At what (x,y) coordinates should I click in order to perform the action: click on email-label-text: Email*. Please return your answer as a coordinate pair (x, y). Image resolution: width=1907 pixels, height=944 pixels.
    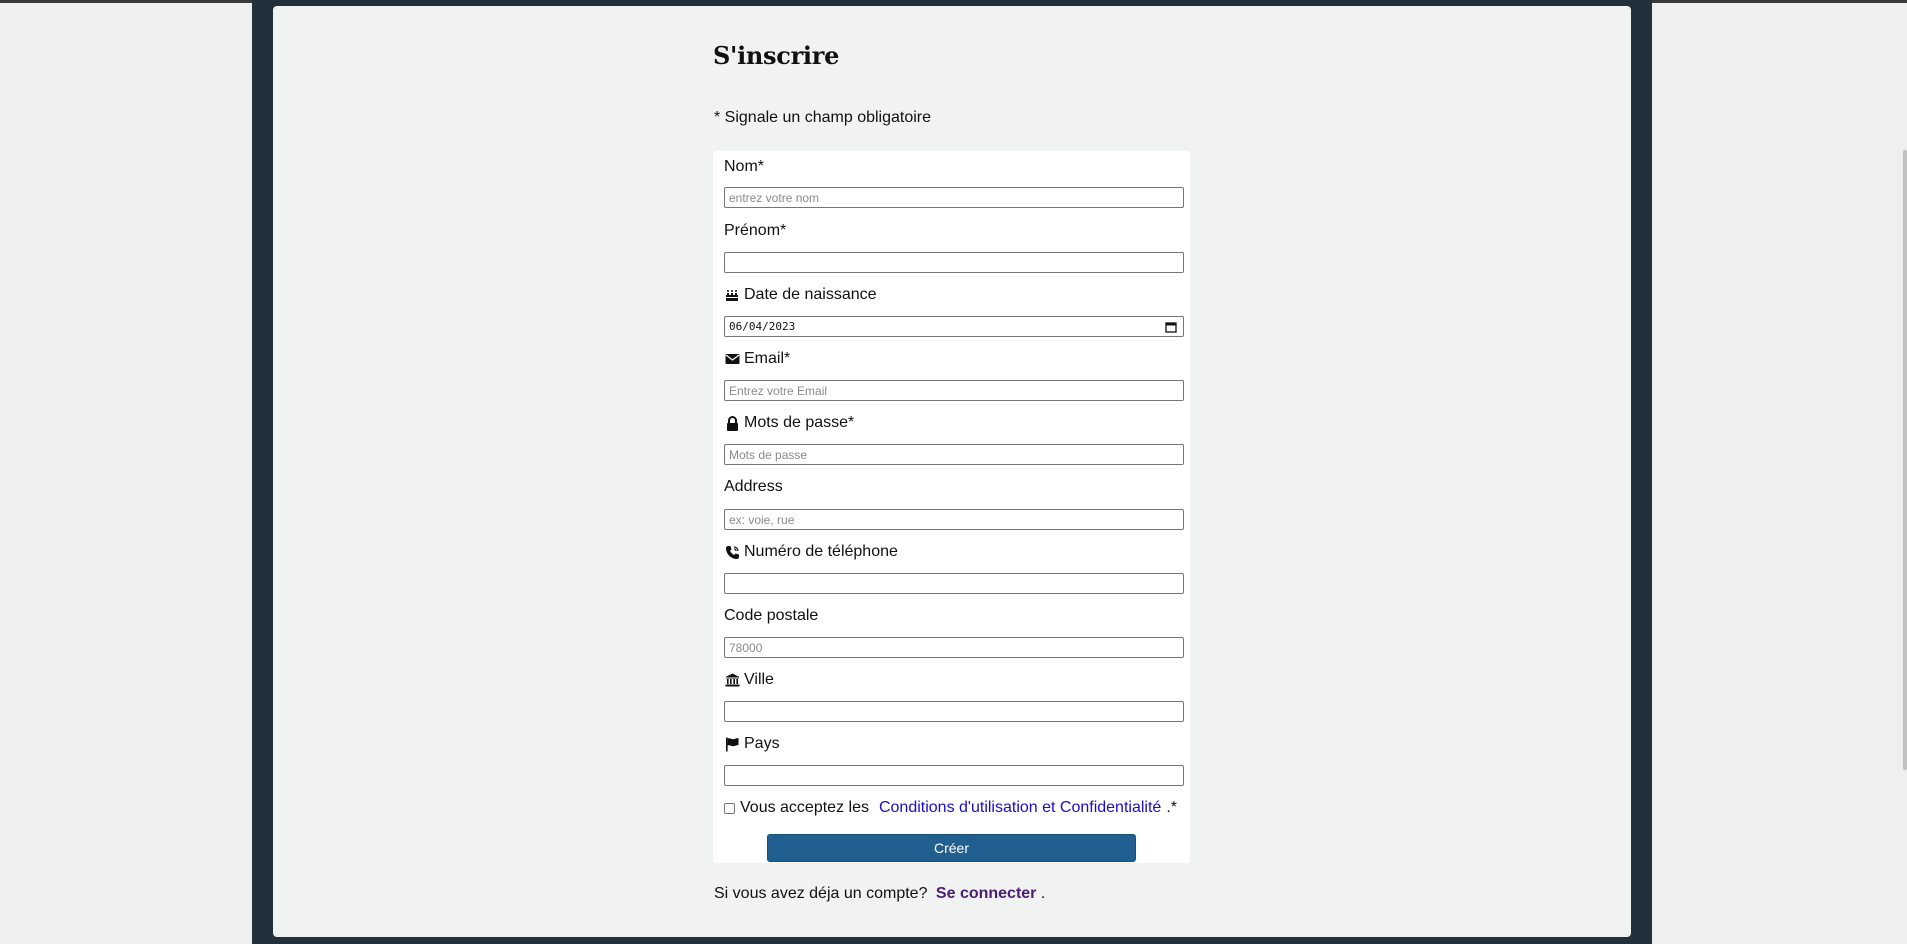
    Looking at the image, I should click on (767, 358).